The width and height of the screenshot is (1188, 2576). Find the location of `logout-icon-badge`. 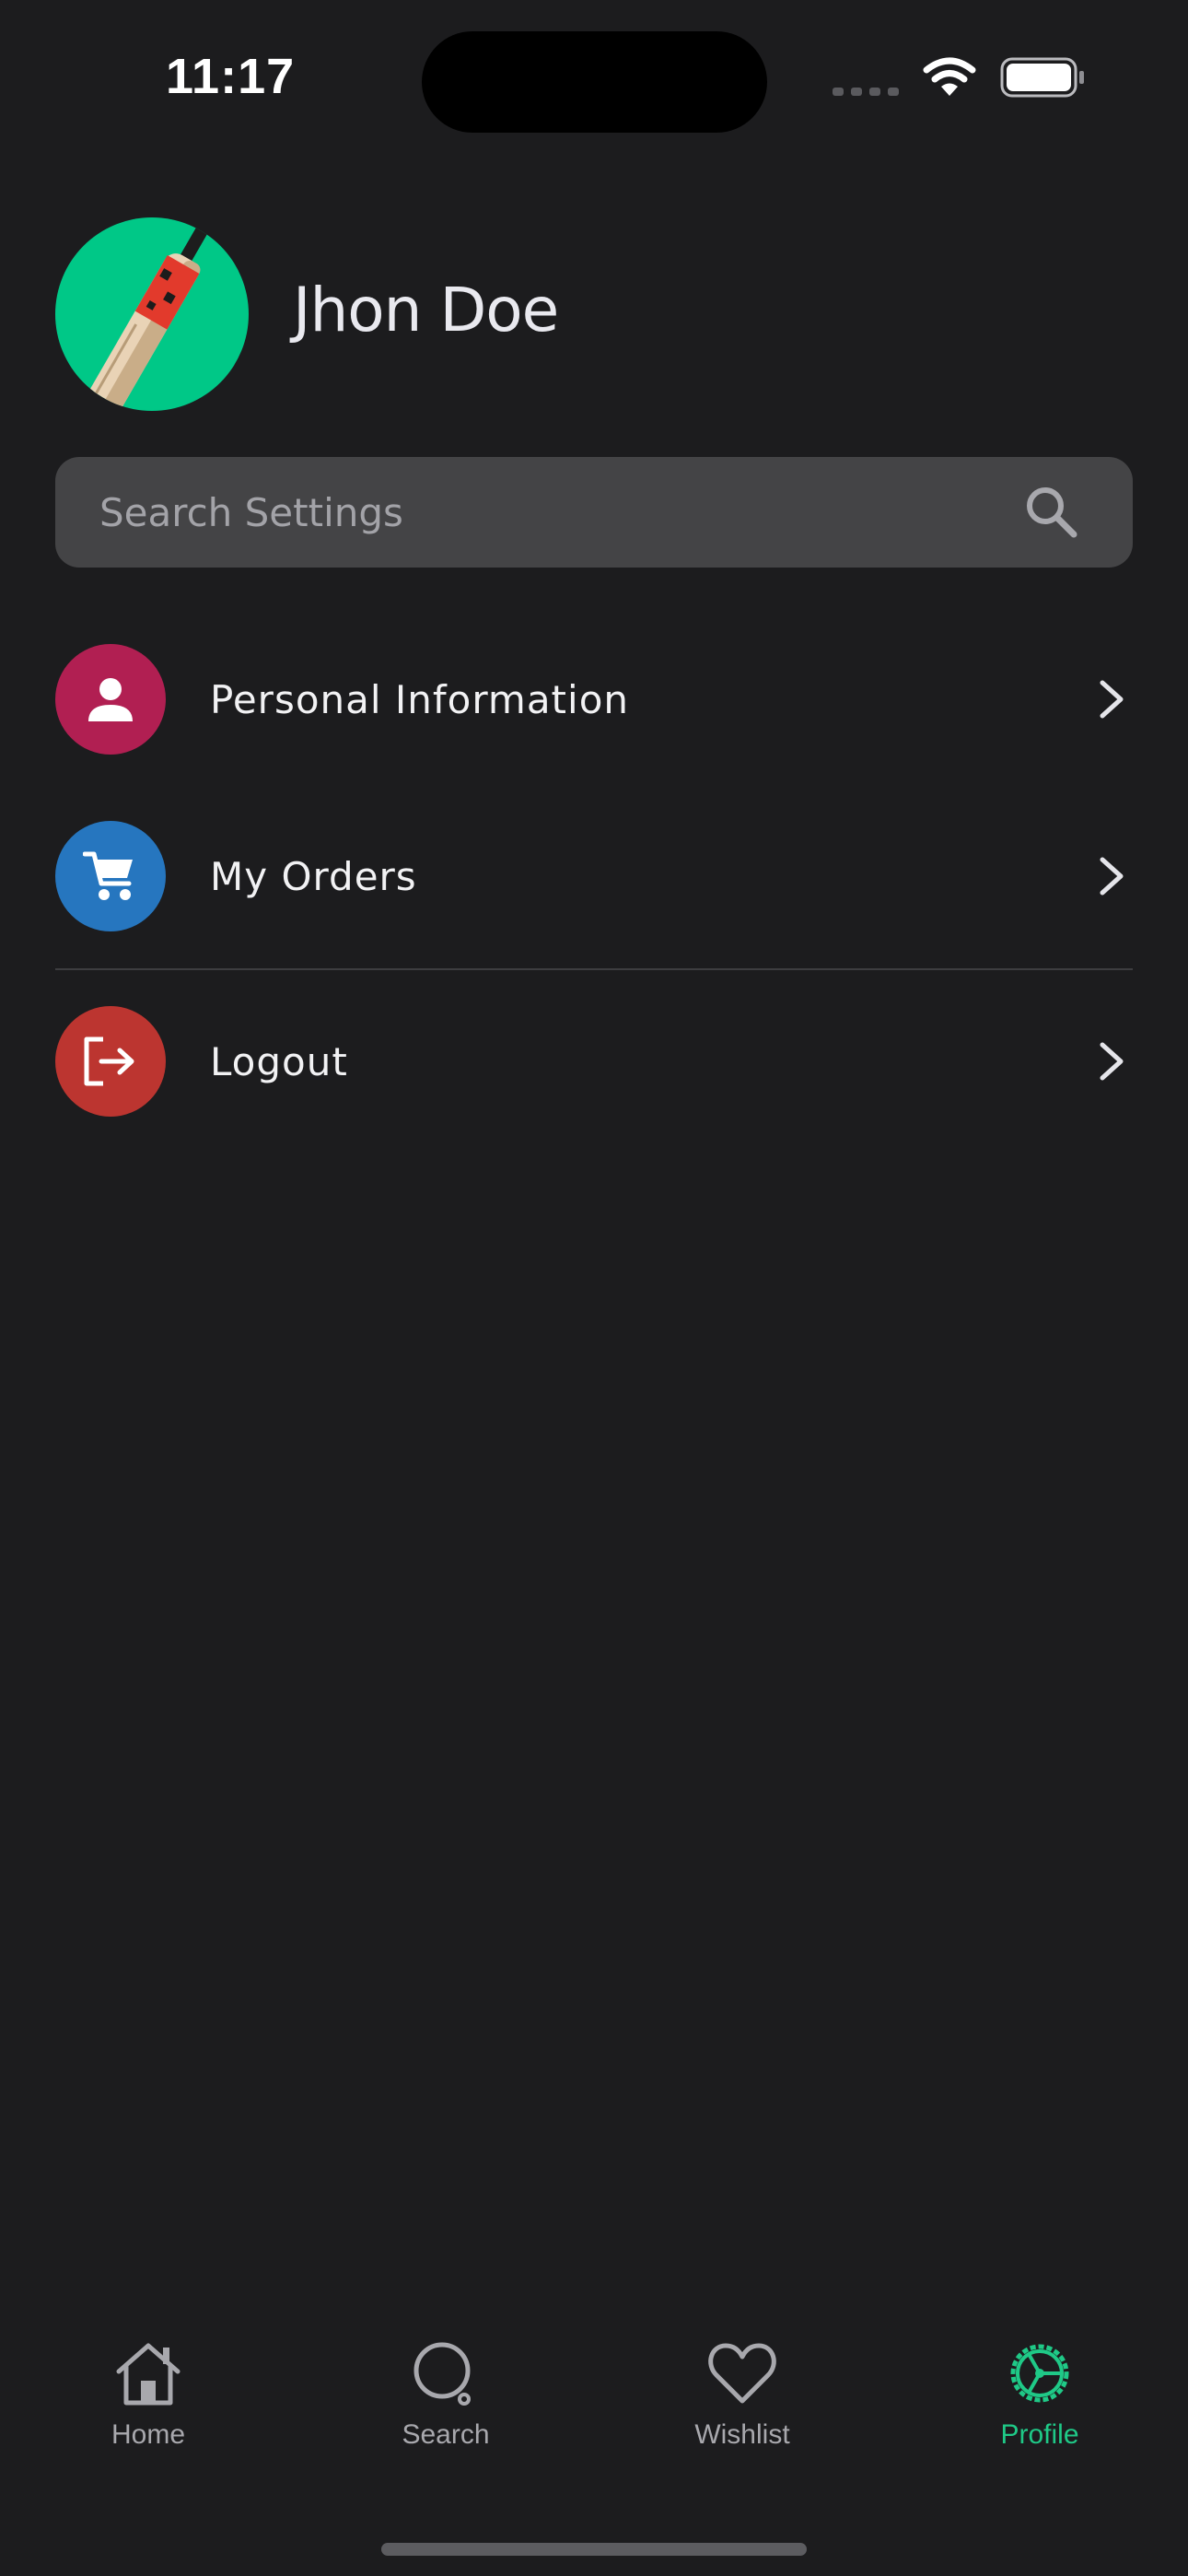

logout-icon-badge is located at coordinates (111, 1061).